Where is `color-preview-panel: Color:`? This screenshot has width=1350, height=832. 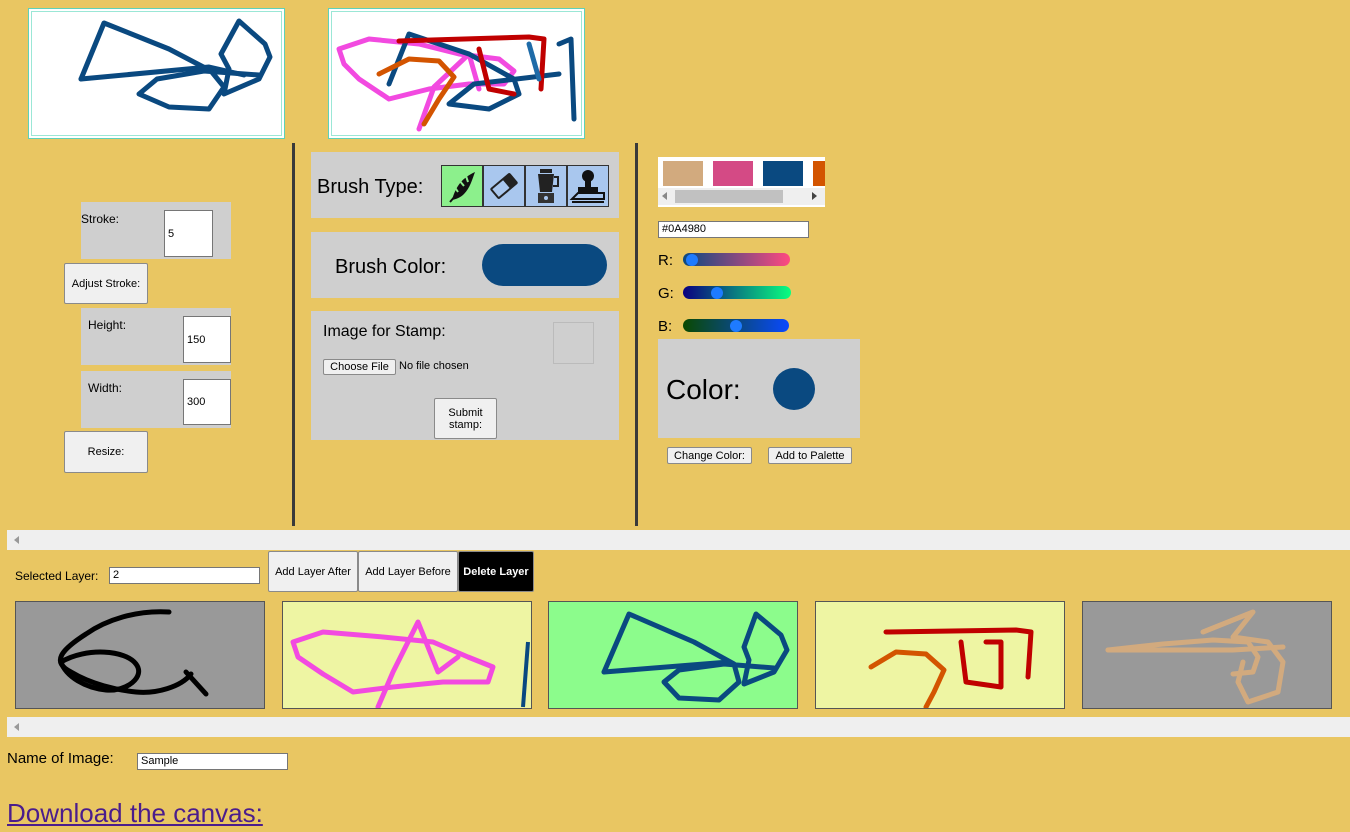
color-preview-panel: Color: is located at coordinates (759, 388).